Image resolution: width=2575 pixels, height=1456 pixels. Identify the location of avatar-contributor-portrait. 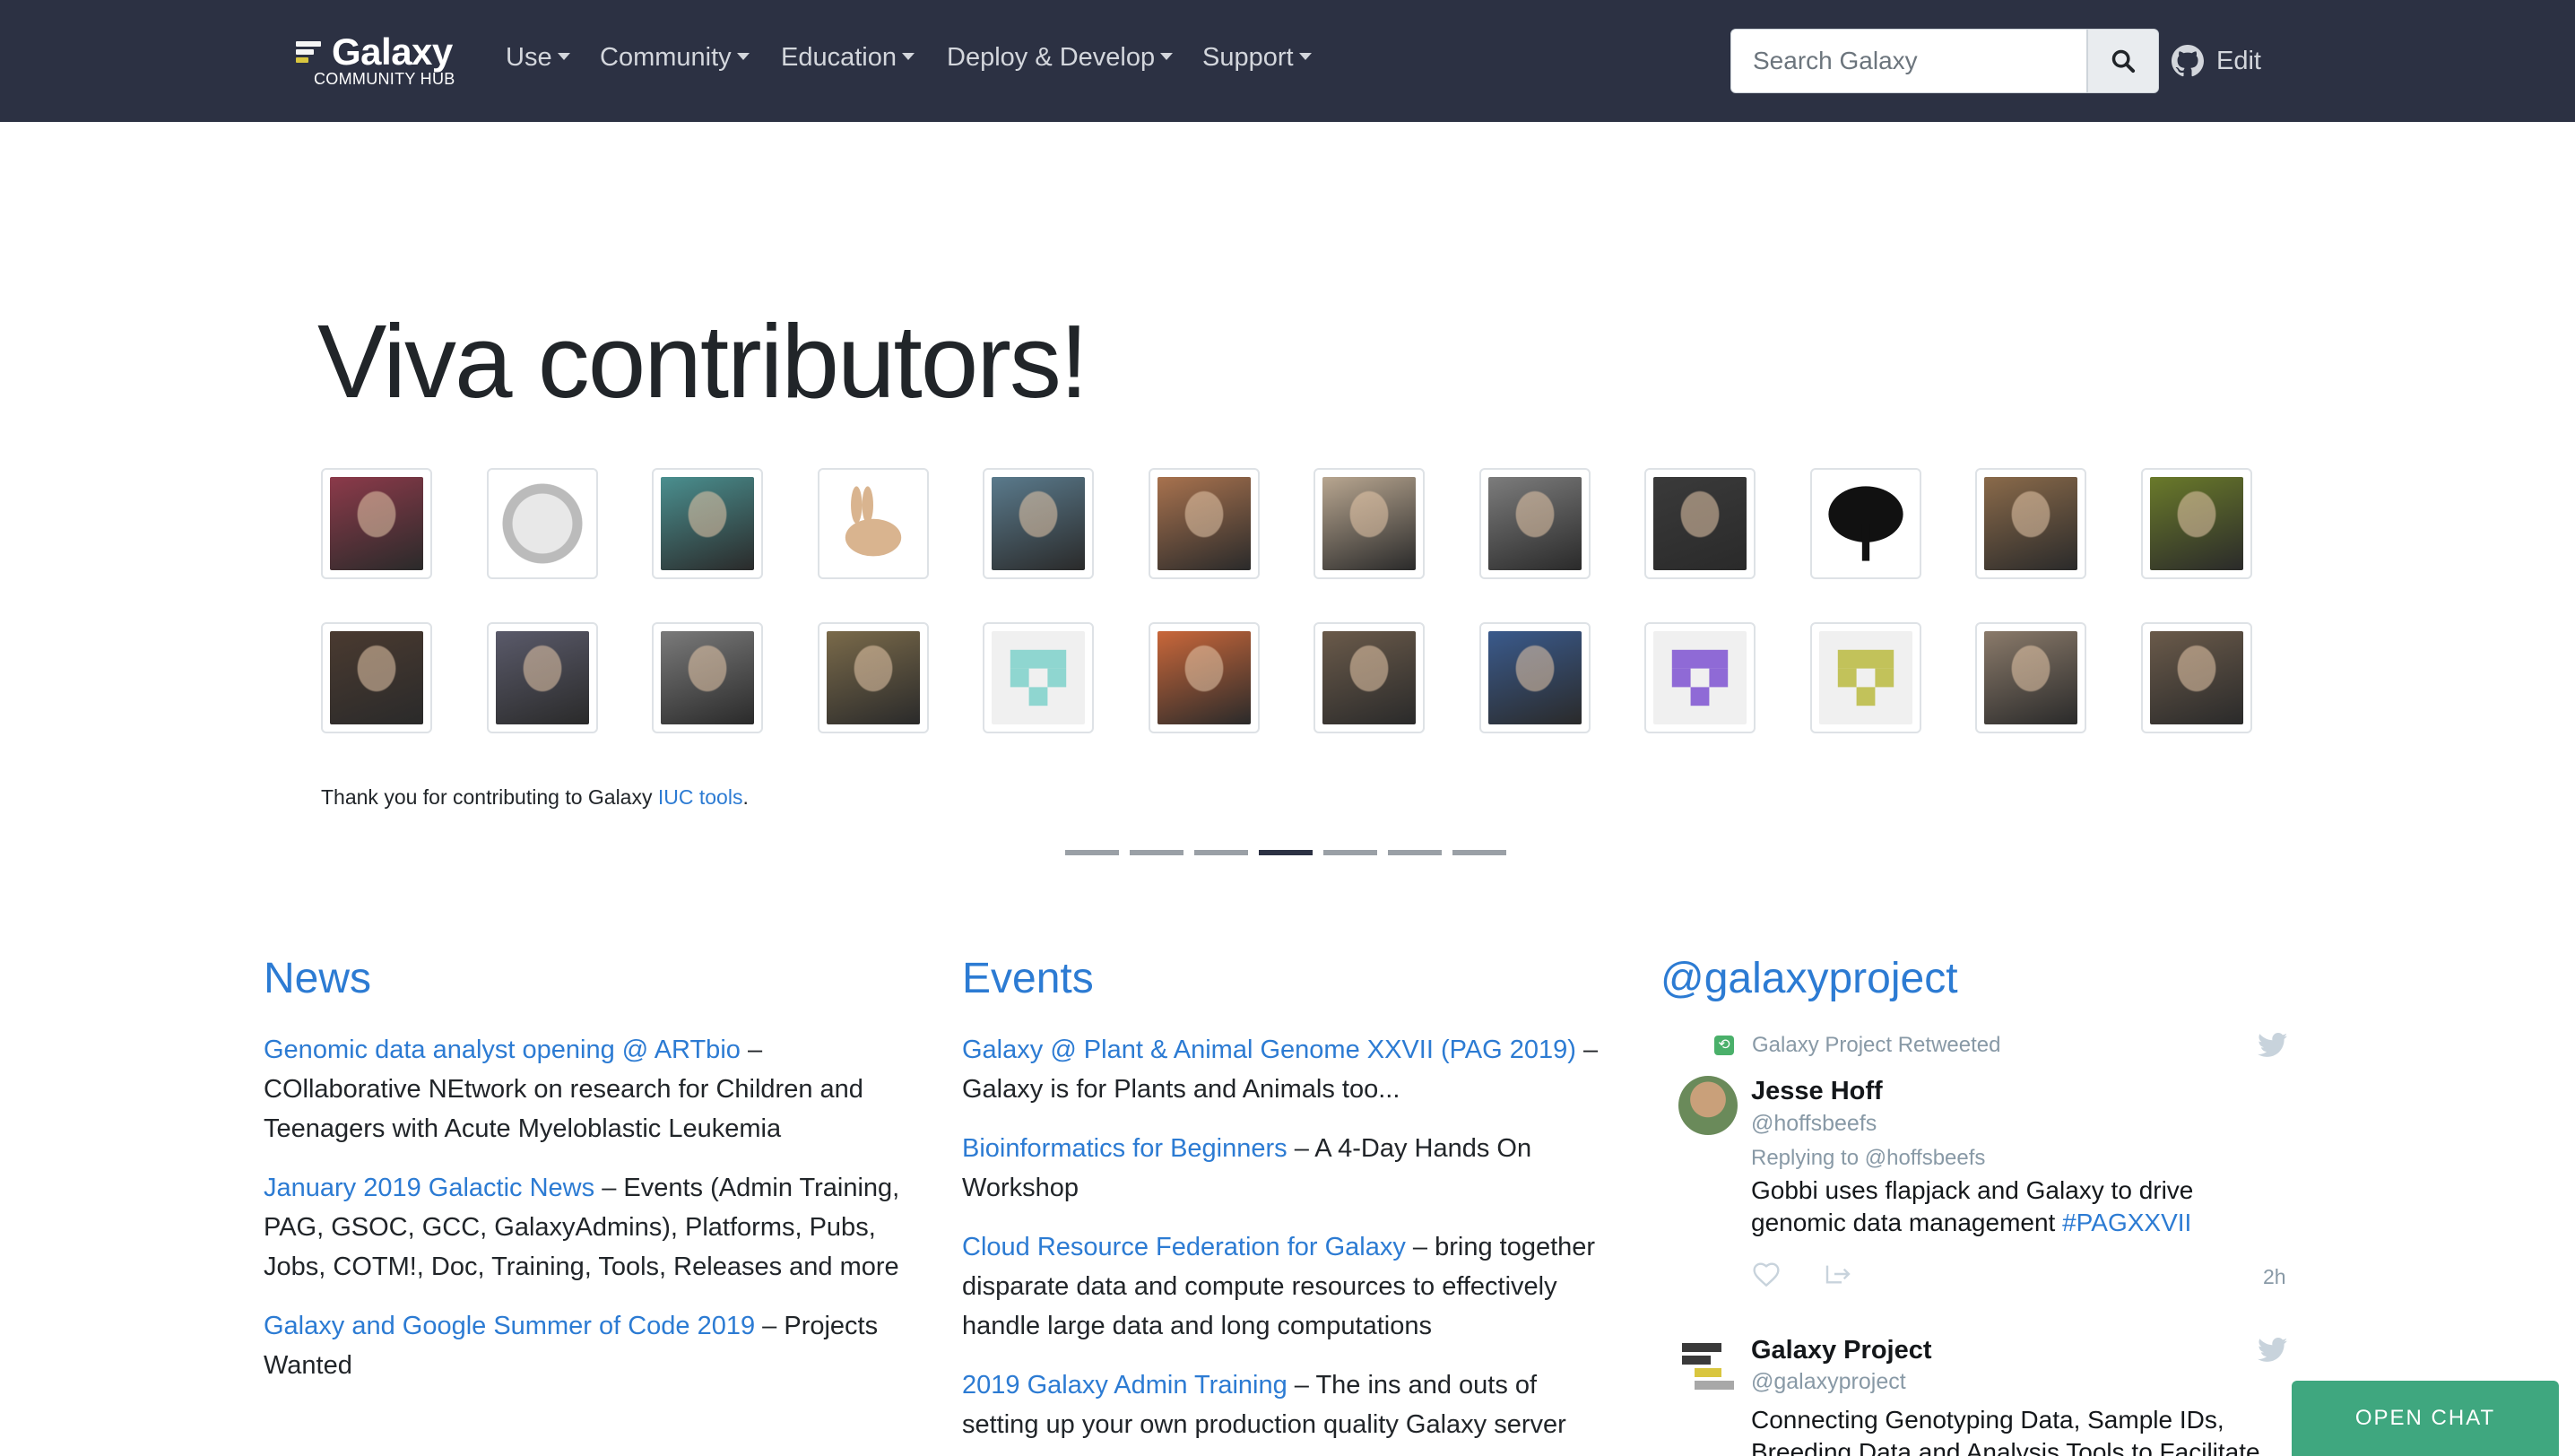
(707, 523).